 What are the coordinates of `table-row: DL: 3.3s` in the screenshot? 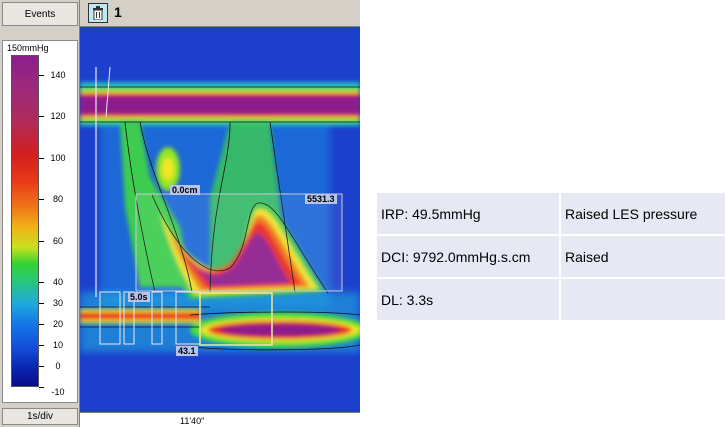 It's located at (551, 299).